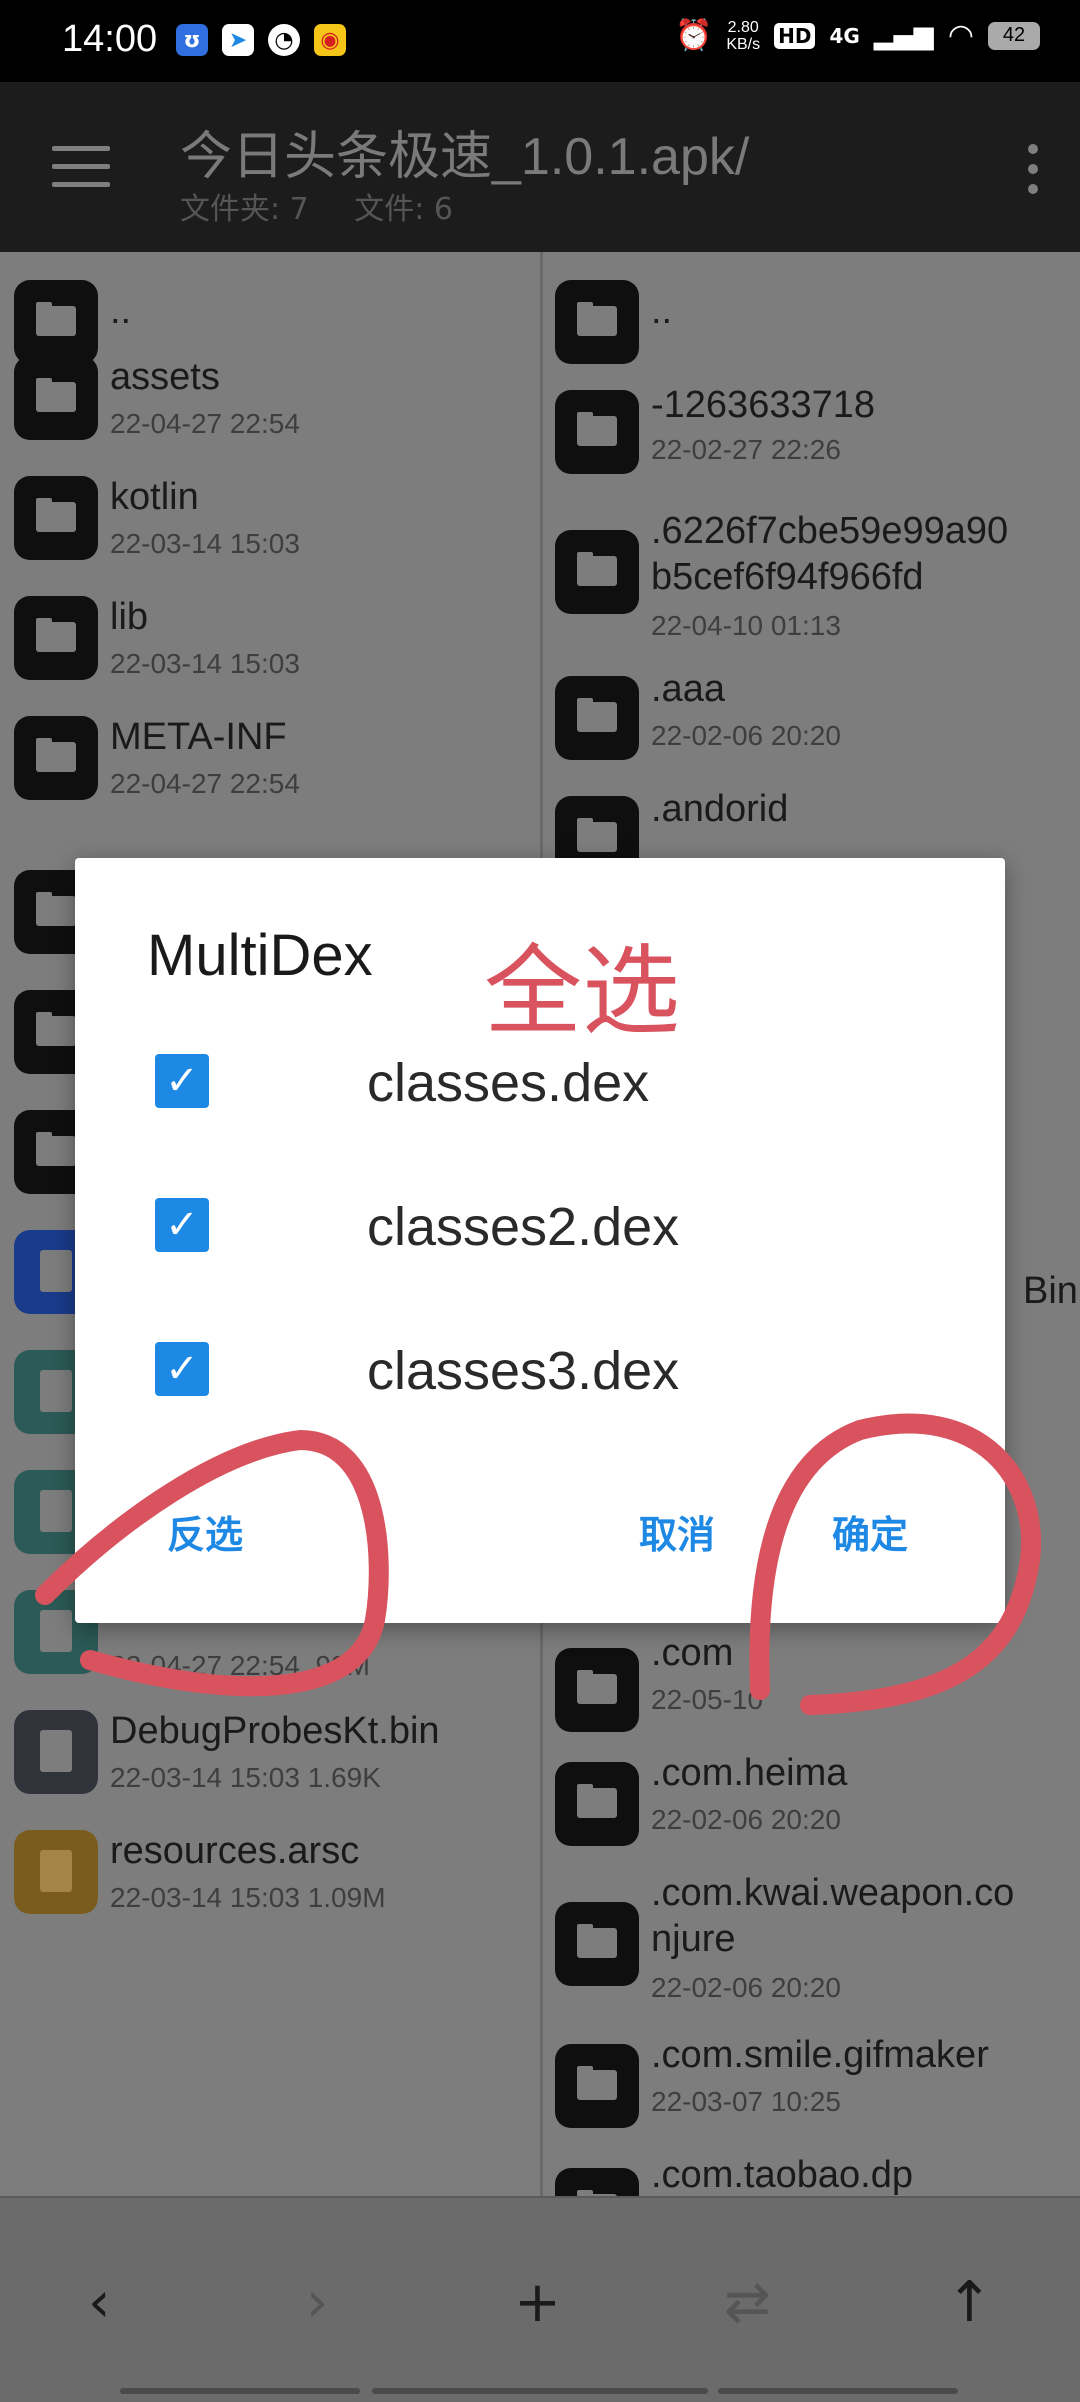  Describe the element at coordinates (746, 449) in the screenshot. I see `item-date: 22-02-27 22:26` at that location.